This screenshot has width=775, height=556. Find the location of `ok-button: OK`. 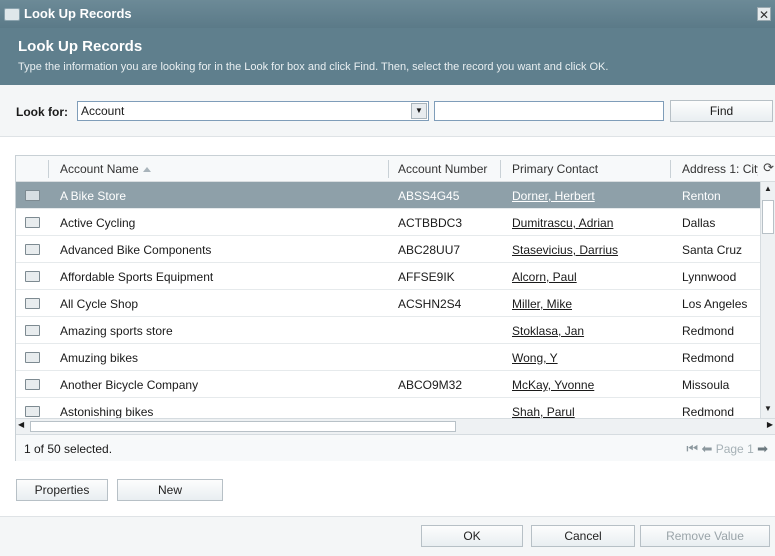

ok-button: OK is located at coordinates (472, 536).